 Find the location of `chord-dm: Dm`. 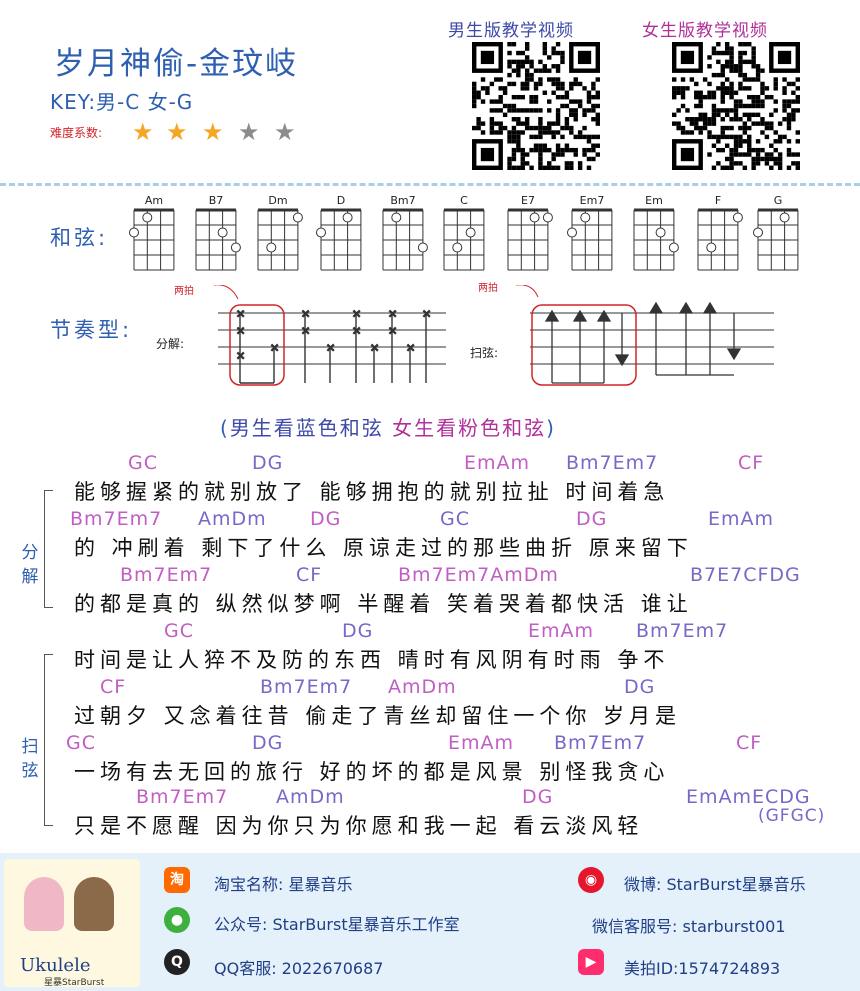

chord-dm: Dm is located at coordinates (278, 234).